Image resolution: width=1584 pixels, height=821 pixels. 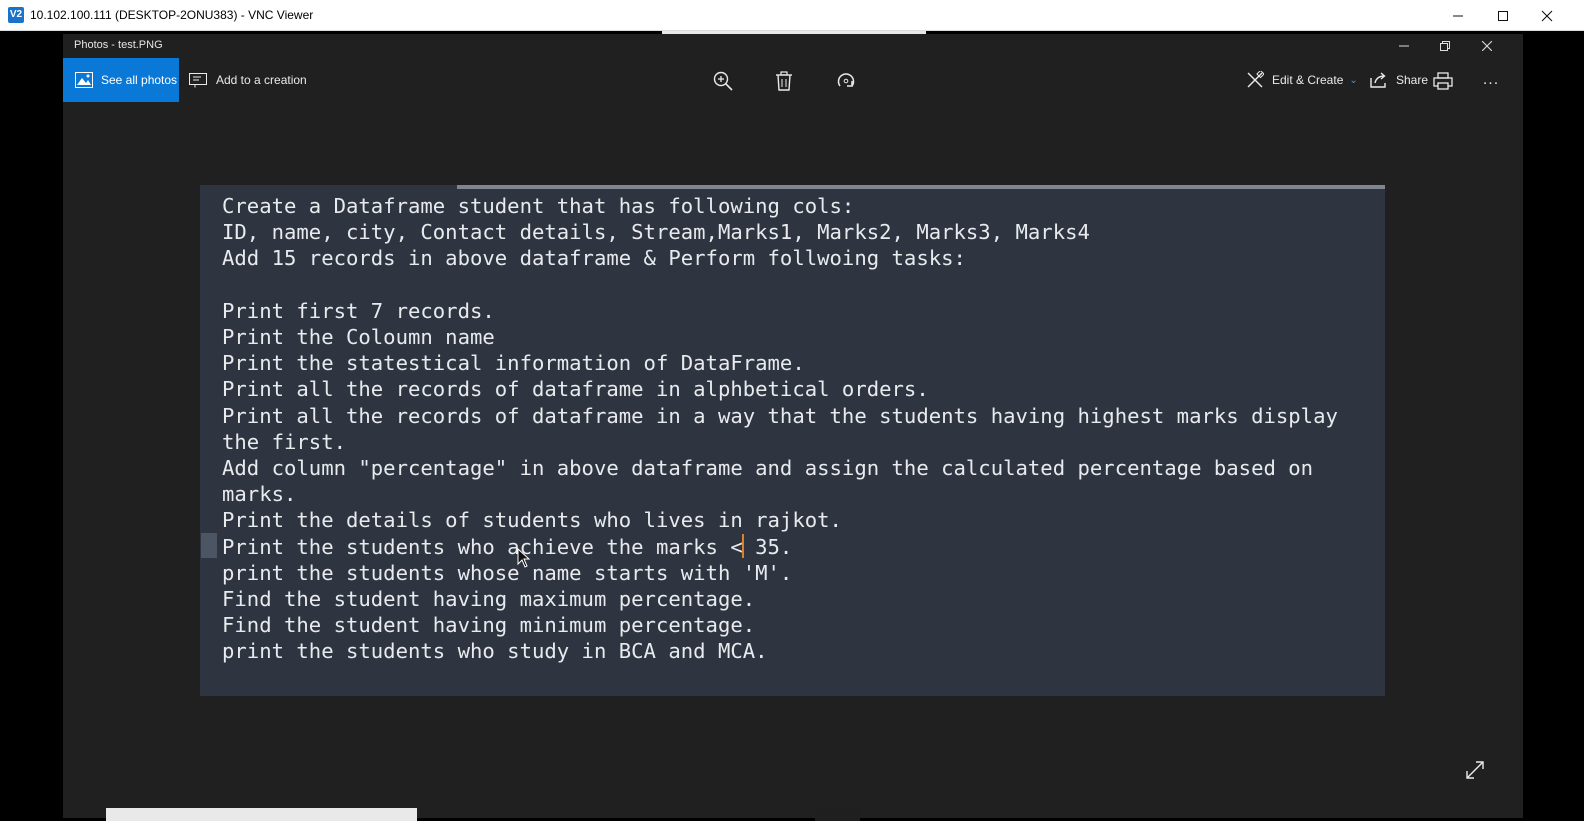 I want to click on vnc-app-icon: V2, so click(x=16, y=15).